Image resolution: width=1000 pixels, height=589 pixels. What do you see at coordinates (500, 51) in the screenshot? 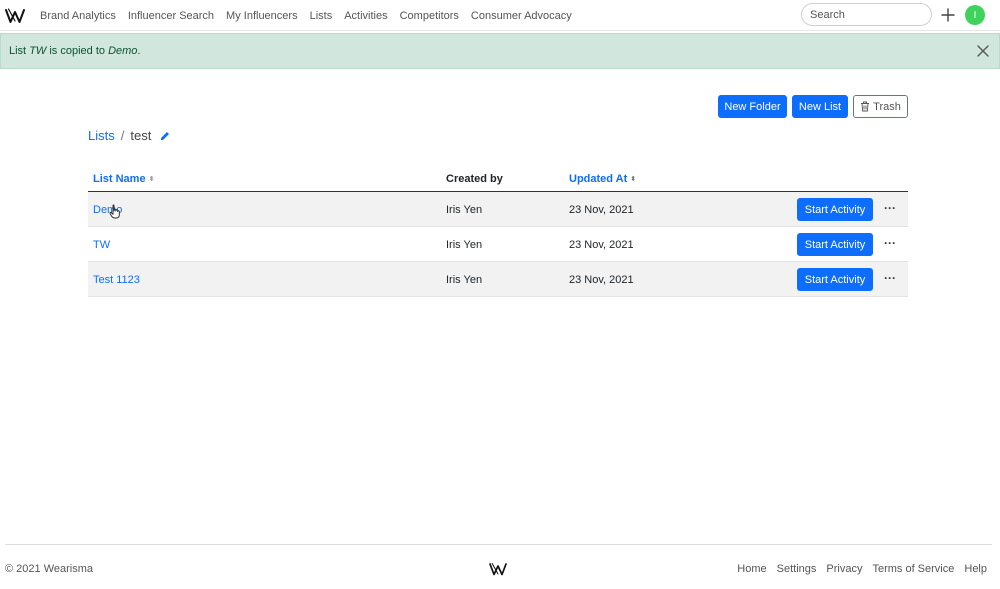
I see `success-alert: List TW is copied to Demo.` at bounding box center [500, 51].